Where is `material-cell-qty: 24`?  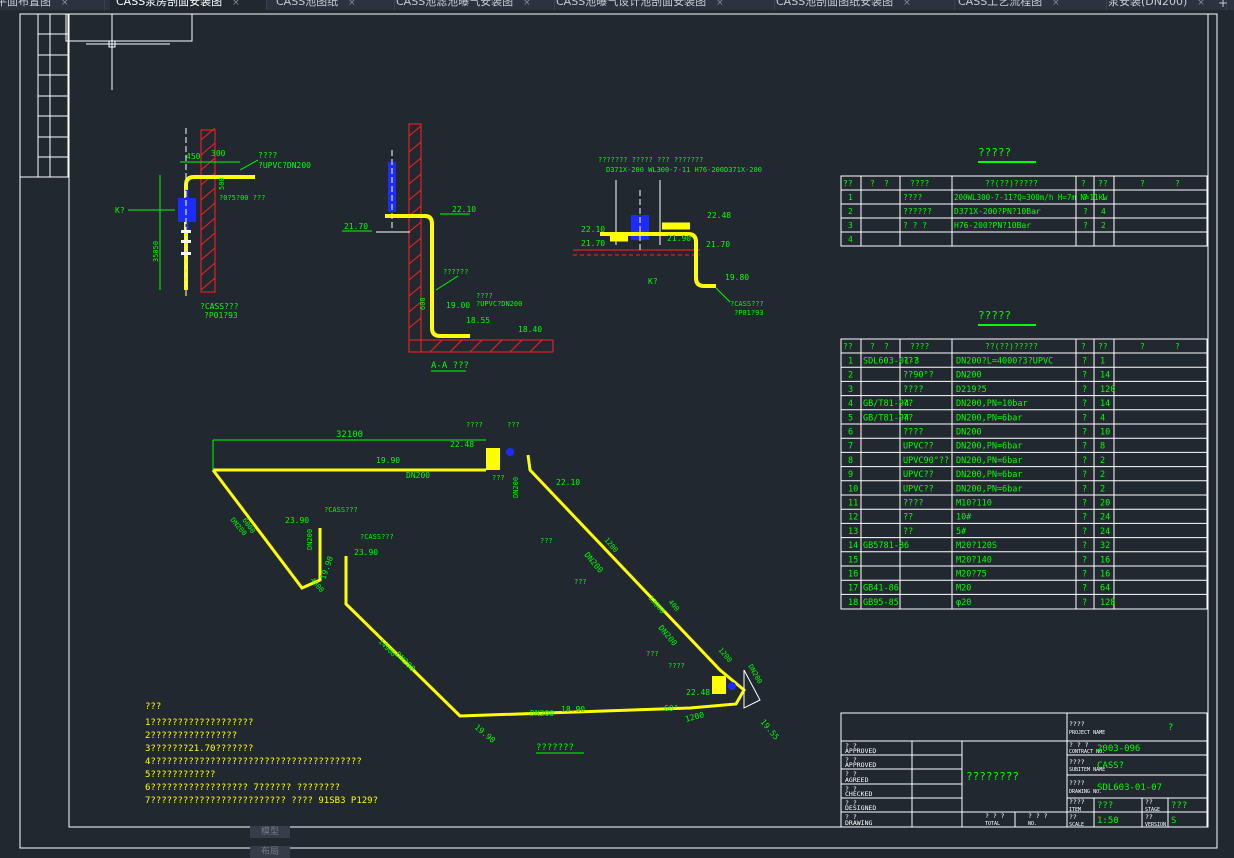 material-cell-qty: 24 is located at coordinates (1105, 532).